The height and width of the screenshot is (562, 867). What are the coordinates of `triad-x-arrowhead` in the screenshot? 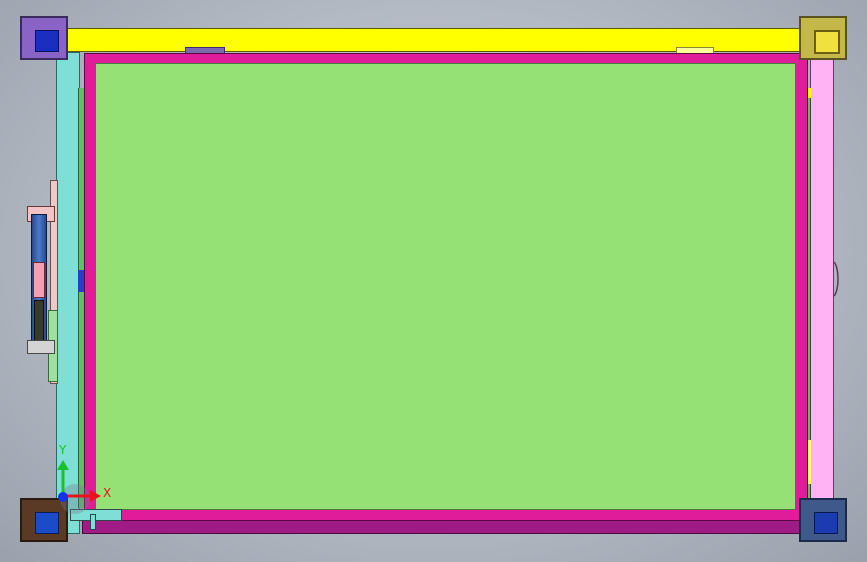 It's located at (95, 496).